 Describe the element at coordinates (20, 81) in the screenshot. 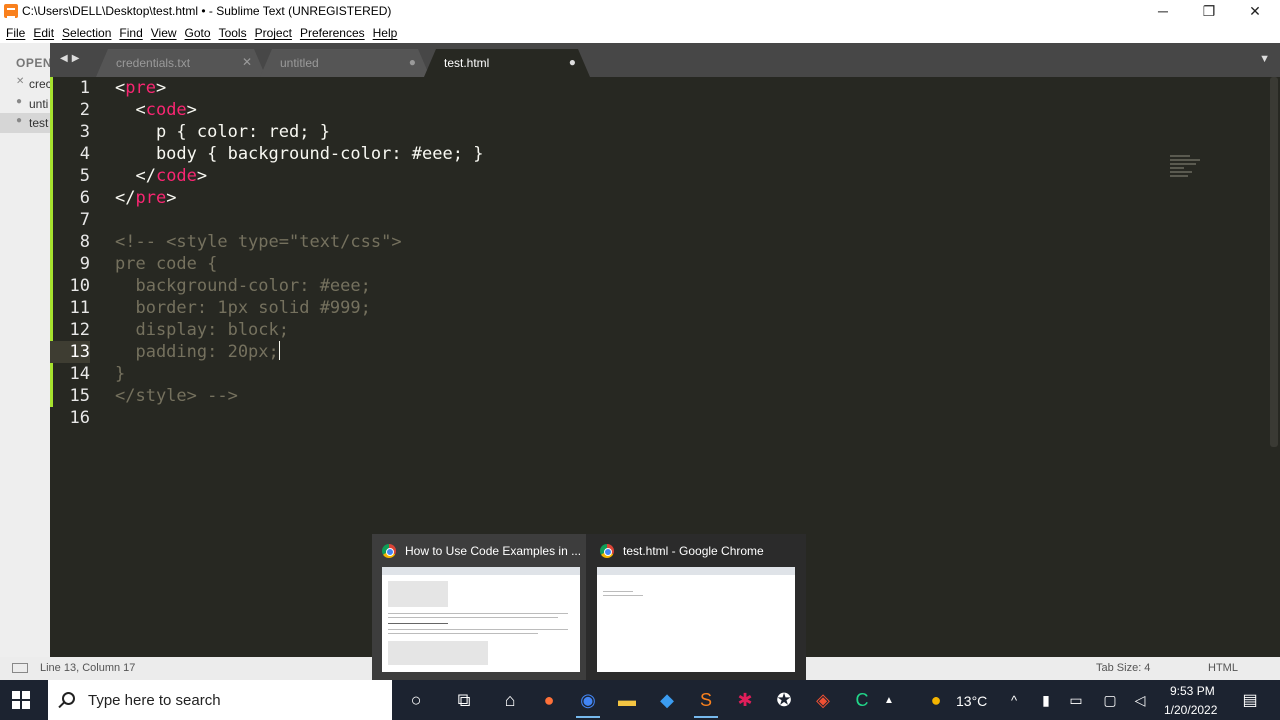

I see `close-icon: ✕` at that location.